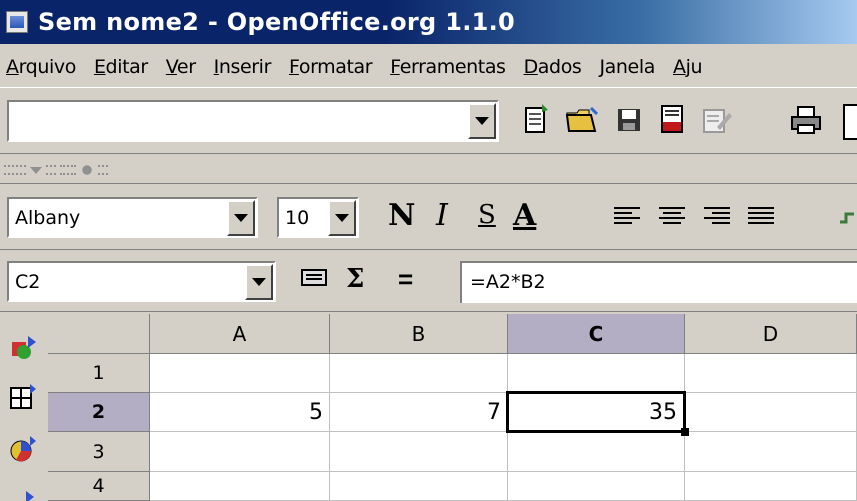 The image size is (857, 501). Describe the element at coordinates (47, 218) in the screenshot. I see `font-name-input: Albany` at that location.